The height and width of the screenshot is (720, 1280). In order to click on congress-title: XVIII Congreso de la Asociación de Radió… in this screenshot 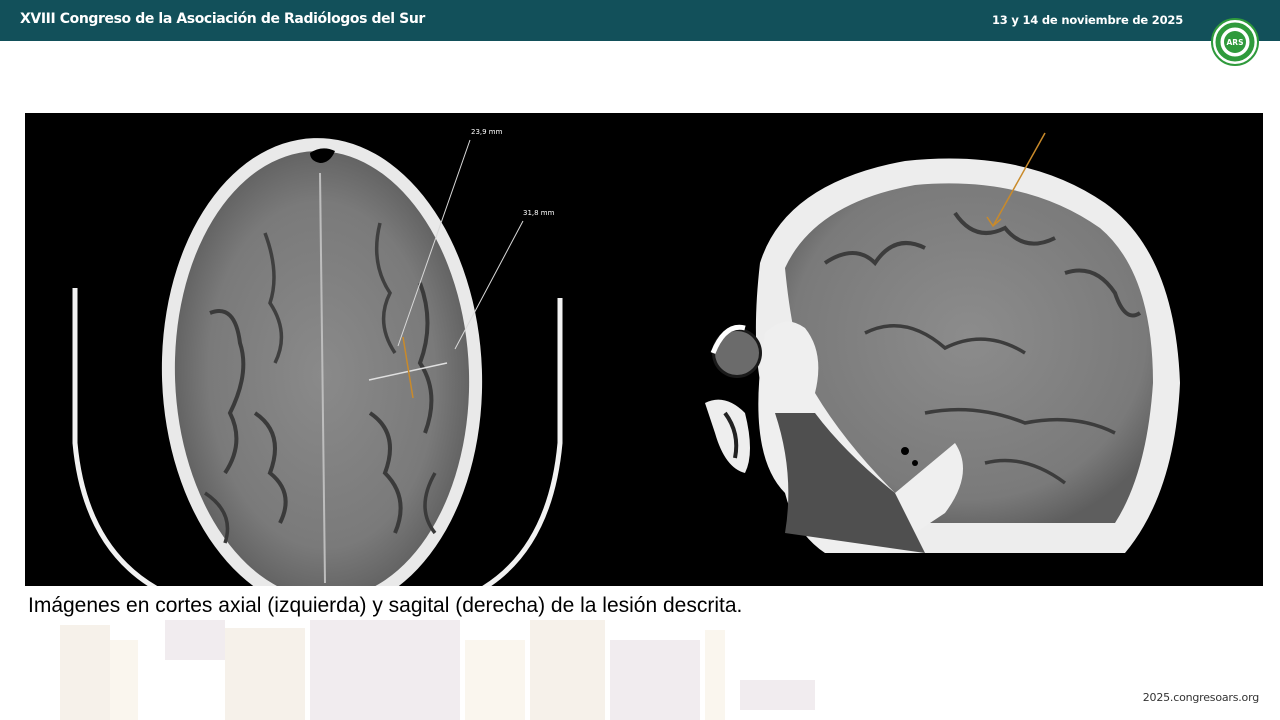, I will do `click(222, 19)`.